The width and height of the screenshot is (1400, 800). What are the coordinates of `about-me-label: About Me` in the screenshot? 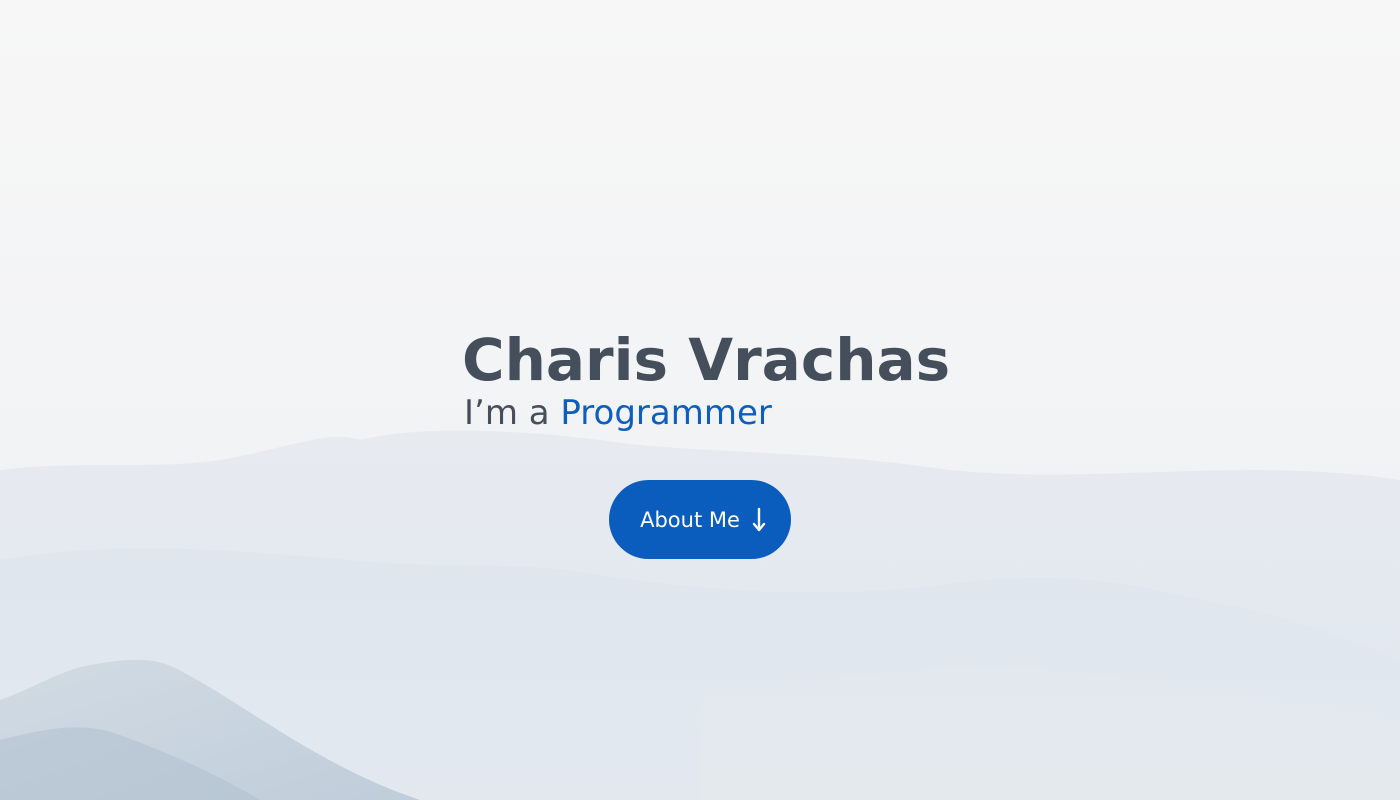 It's located at (690, 519).